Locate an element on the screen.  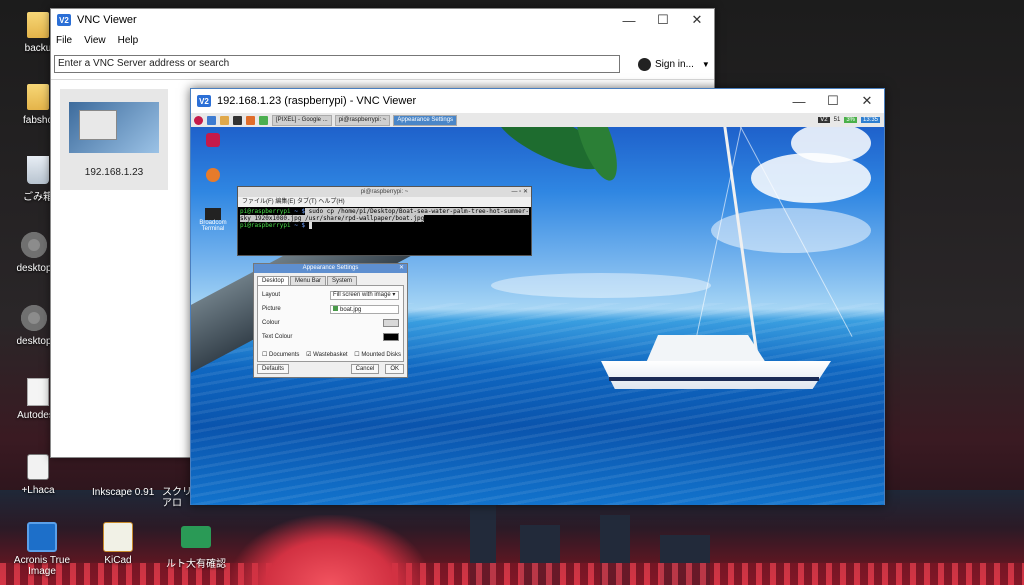
menu-file: File is located at coordinates (64, 40).